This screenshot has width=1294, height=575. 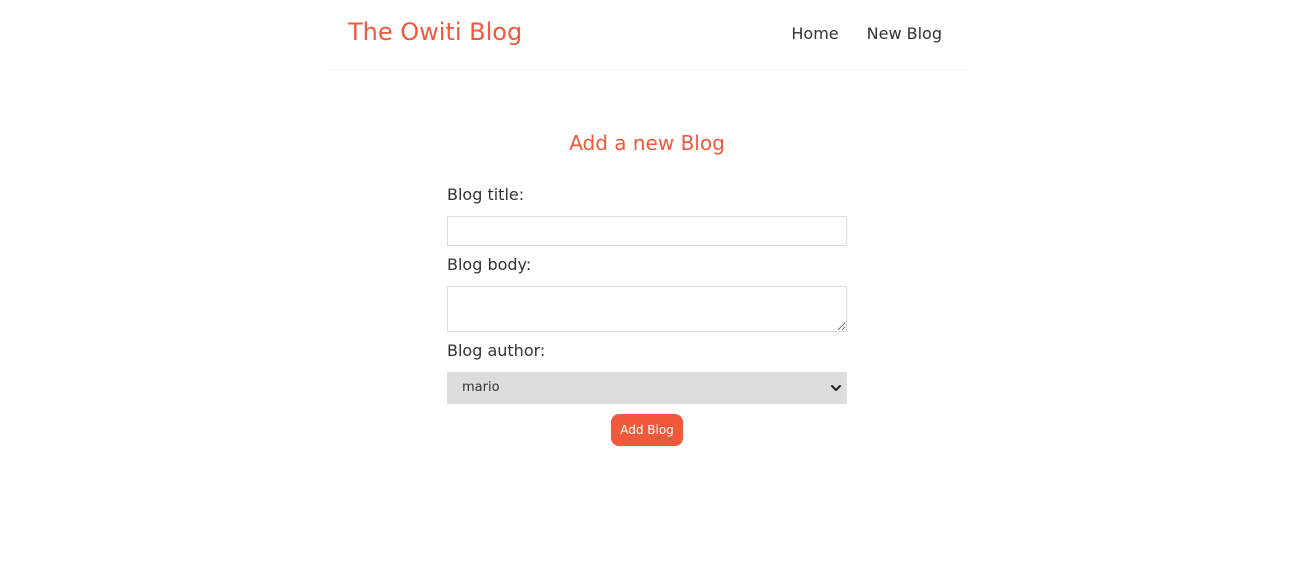 What do you see at coordinates (814, 33) in the screenshot?
I see `nav-link-home: Home` at bounding box center [814, 33].